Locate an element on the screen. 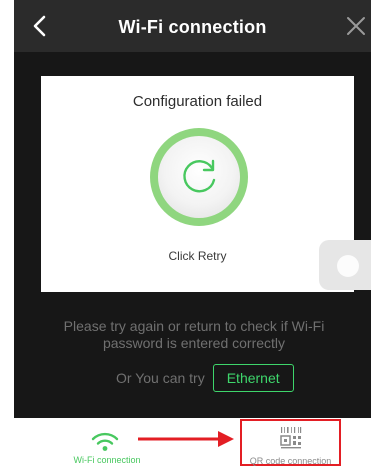  status-title: Configuration failed is located at coordinates (197, 101).